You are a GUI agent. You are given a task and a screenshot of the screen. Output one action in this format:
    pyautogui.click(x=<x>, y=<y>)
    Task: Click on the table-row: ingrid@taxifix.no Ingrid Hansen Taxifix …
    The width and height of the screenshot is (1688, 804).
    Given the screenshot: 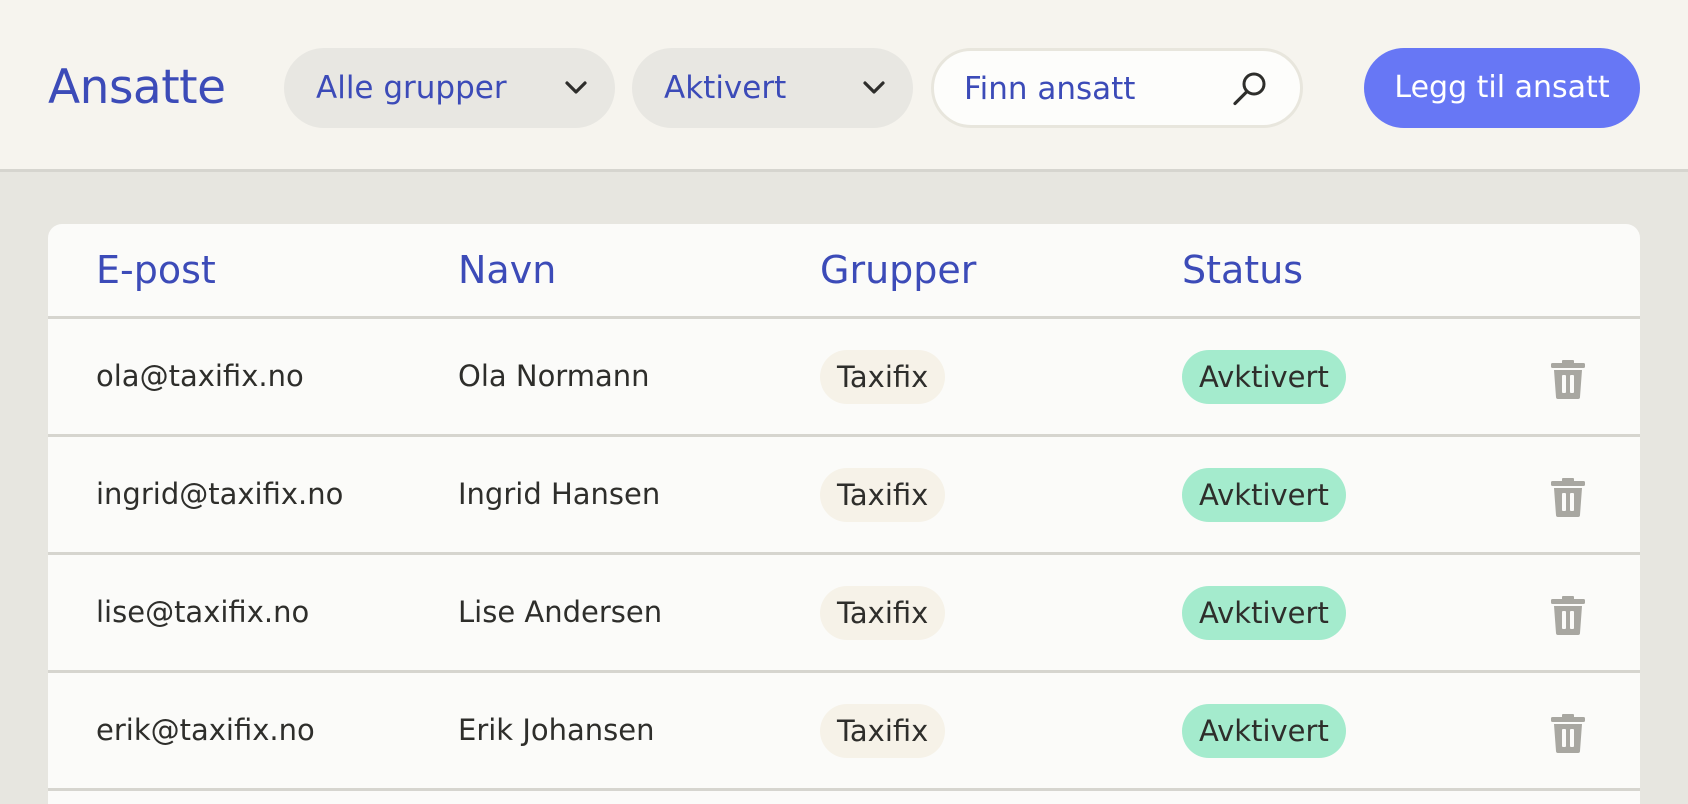 What is the action you would take?
    pyautogui.click(x=844, y=496)
    